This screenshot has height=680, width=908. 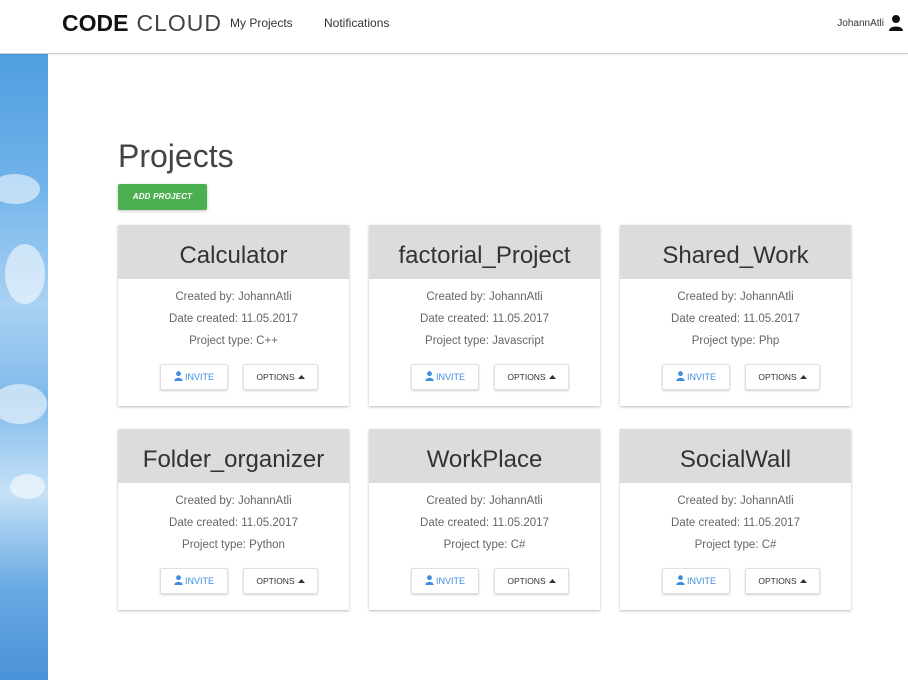 I want to click on project-type: Project type: Javascript, so click(x=484, y=341).